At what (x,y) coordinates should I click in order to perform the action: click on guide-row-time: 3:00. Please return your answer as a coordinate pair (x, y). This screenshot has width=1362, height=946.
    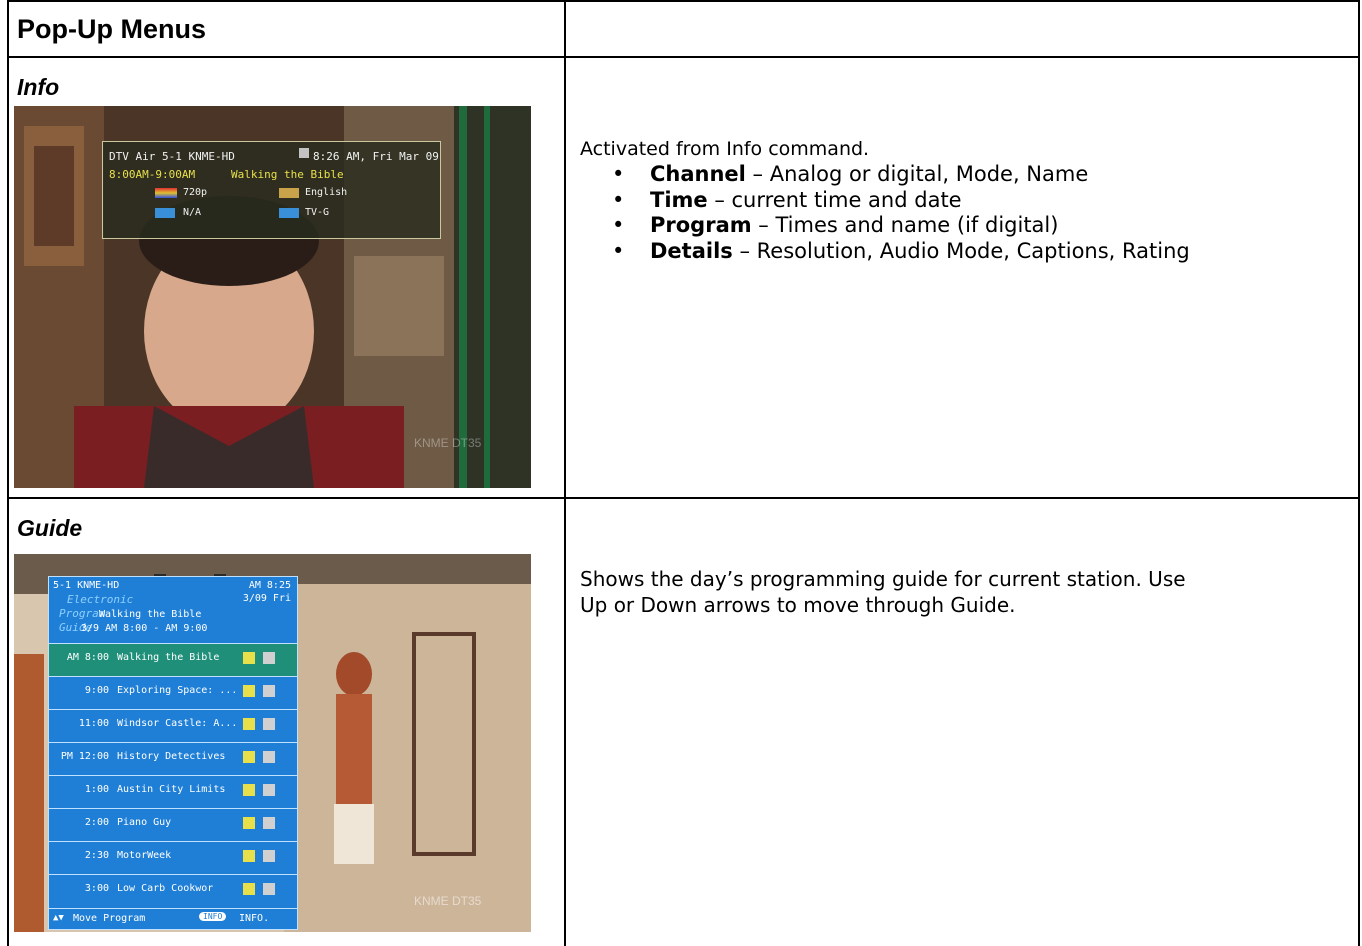
    Looking at the image, I should click on (96, 888).